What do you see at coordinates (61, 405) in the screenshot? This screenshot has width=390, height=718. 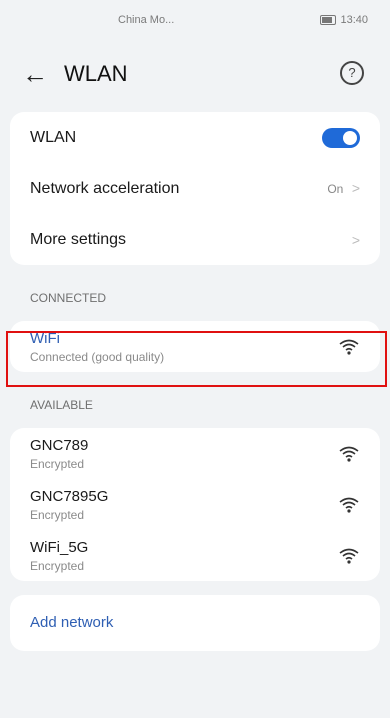 I see `available-section-label: AVAILABLE` at bounding box center [61, 405].